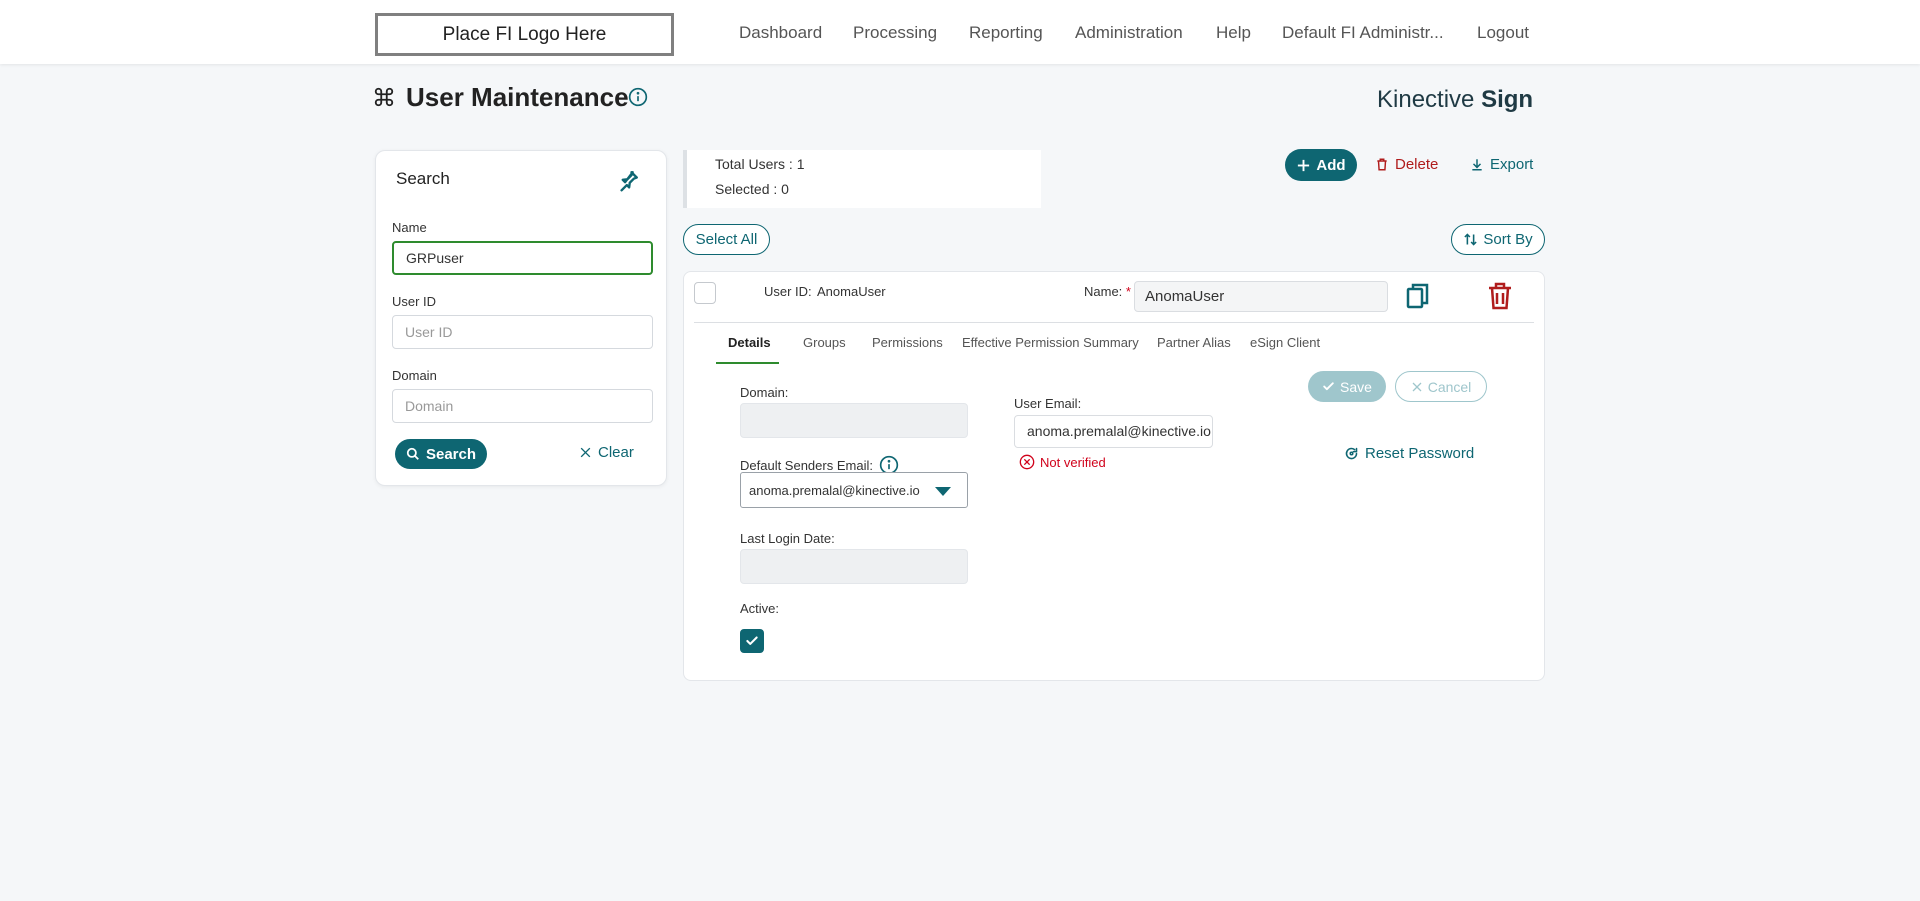  I want to click on not-verified-text: Not verified, so click(1073, 462).